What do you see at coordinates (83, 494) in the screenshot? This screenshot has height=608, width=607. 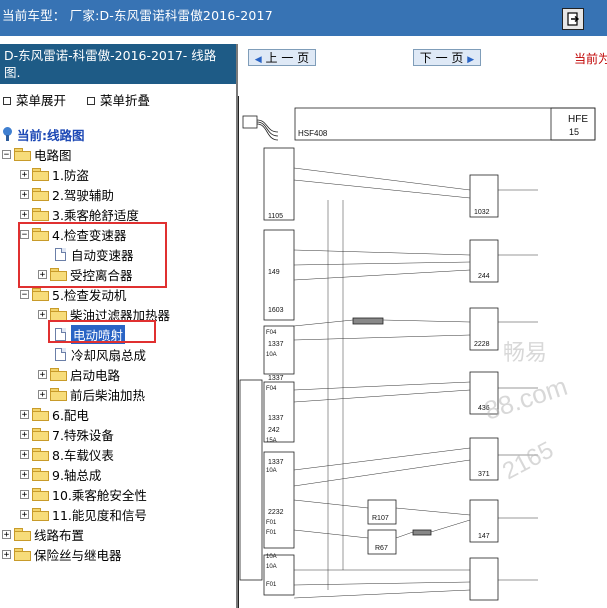 I see `tree-item-safety: +10.乘客舱安全性` at bounding box center [83, 494].